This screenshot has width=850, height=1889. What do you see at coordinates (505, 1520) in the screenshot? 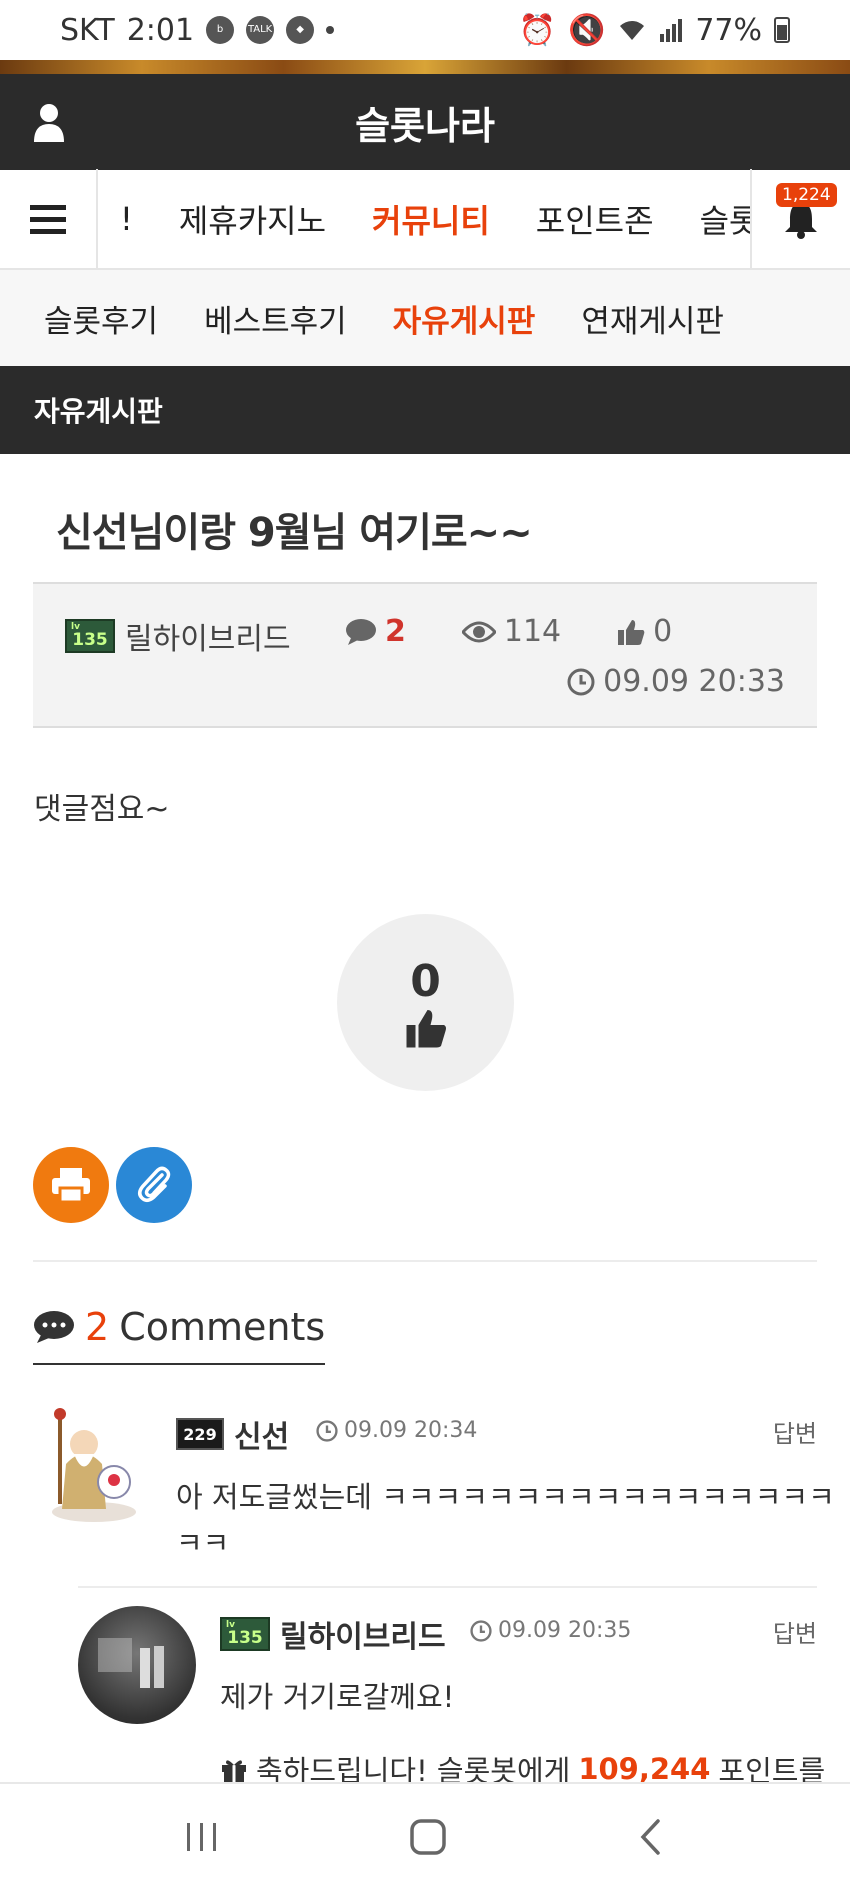
I see `comment-text: 아 저도글썼는데 ㅋㅋㅋㅋㅋㅋㅋㅋㅋㅋㅋㅋㅋㅋㅋㅋㅋ ㅋㅋ` at bounding box center [505, 1520].